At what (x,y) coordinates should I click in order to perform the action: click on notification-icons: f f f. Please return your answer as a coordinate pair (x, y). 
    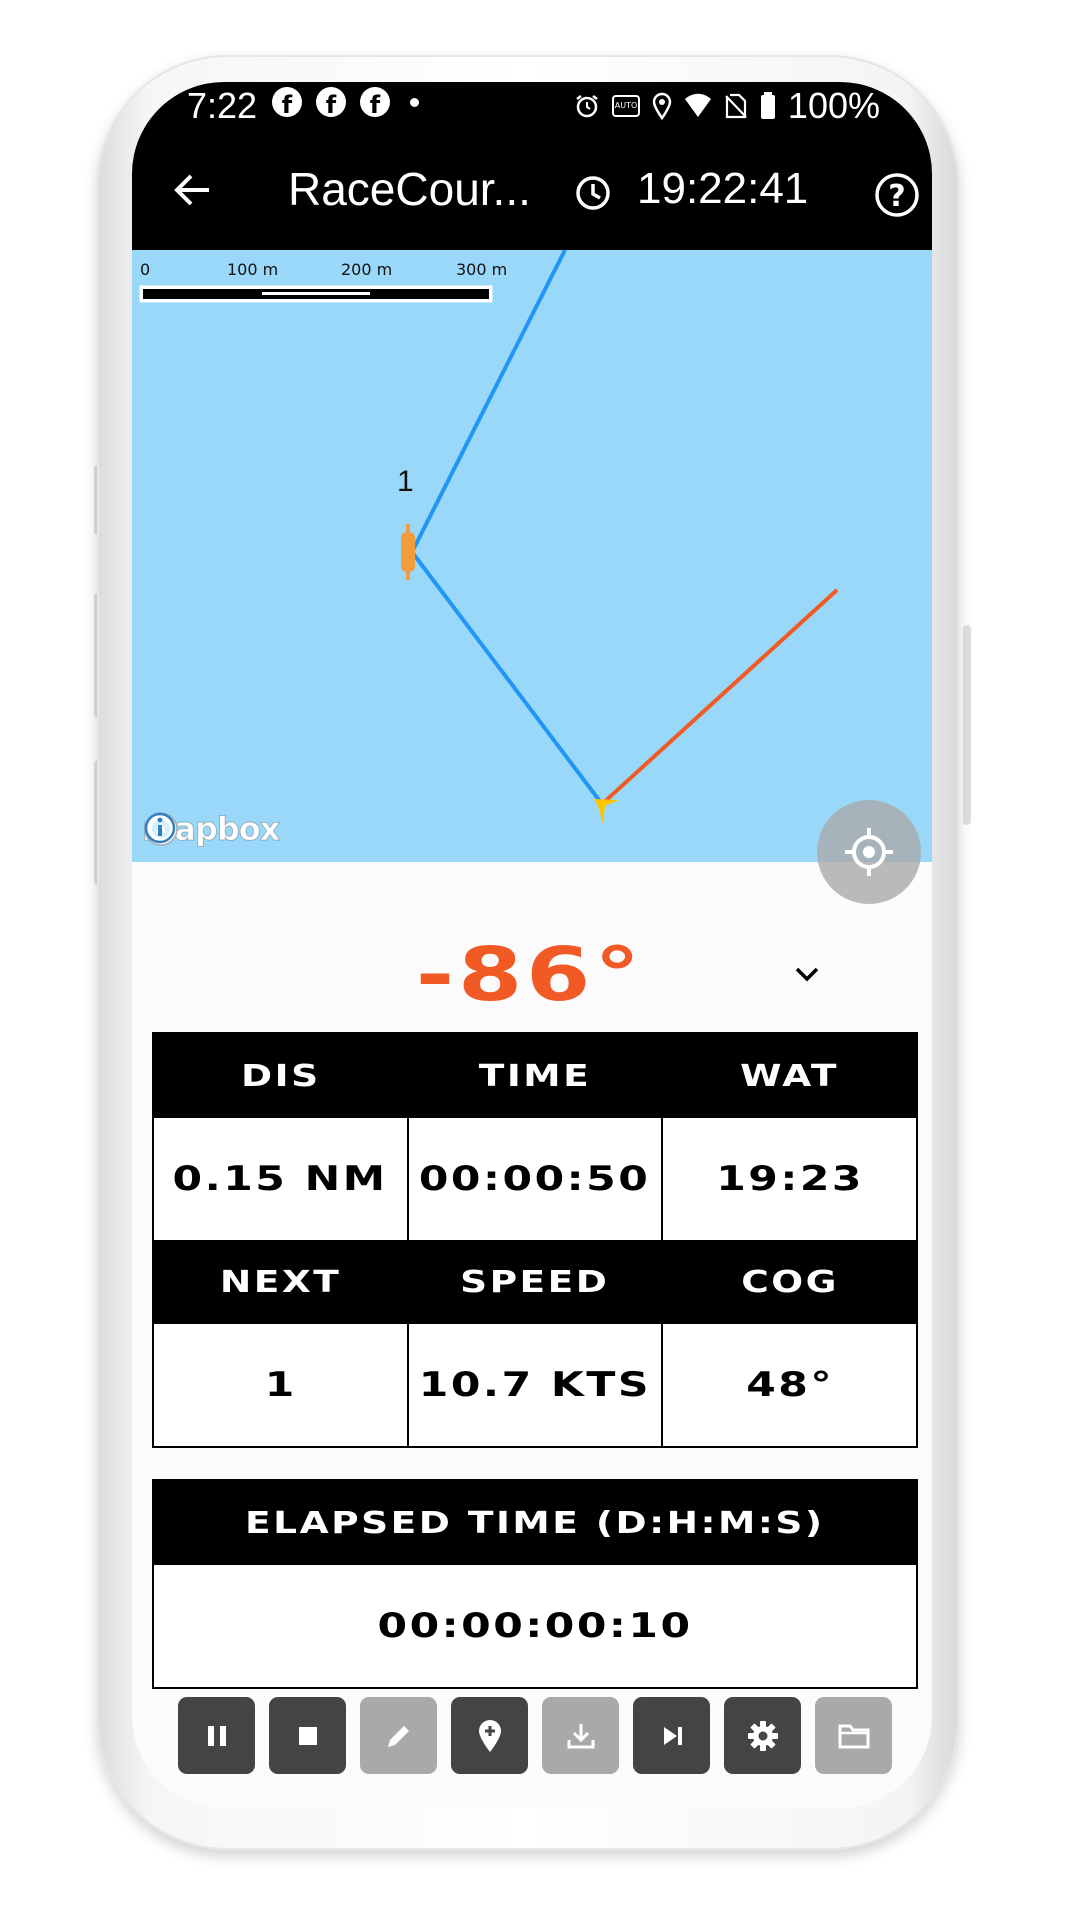
    Looking at the image, I should click on (345, 102).